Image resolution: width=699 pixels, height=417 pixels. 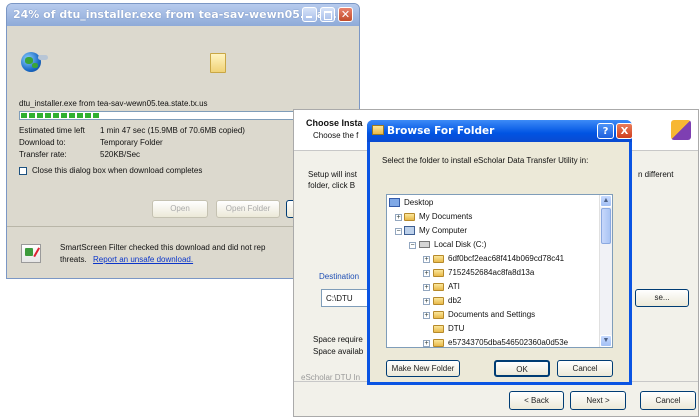 What do you see at coordinates (23, 171) in the screenshot?
I see `close-when-done-checkbox` at bounding box center [23, 171].